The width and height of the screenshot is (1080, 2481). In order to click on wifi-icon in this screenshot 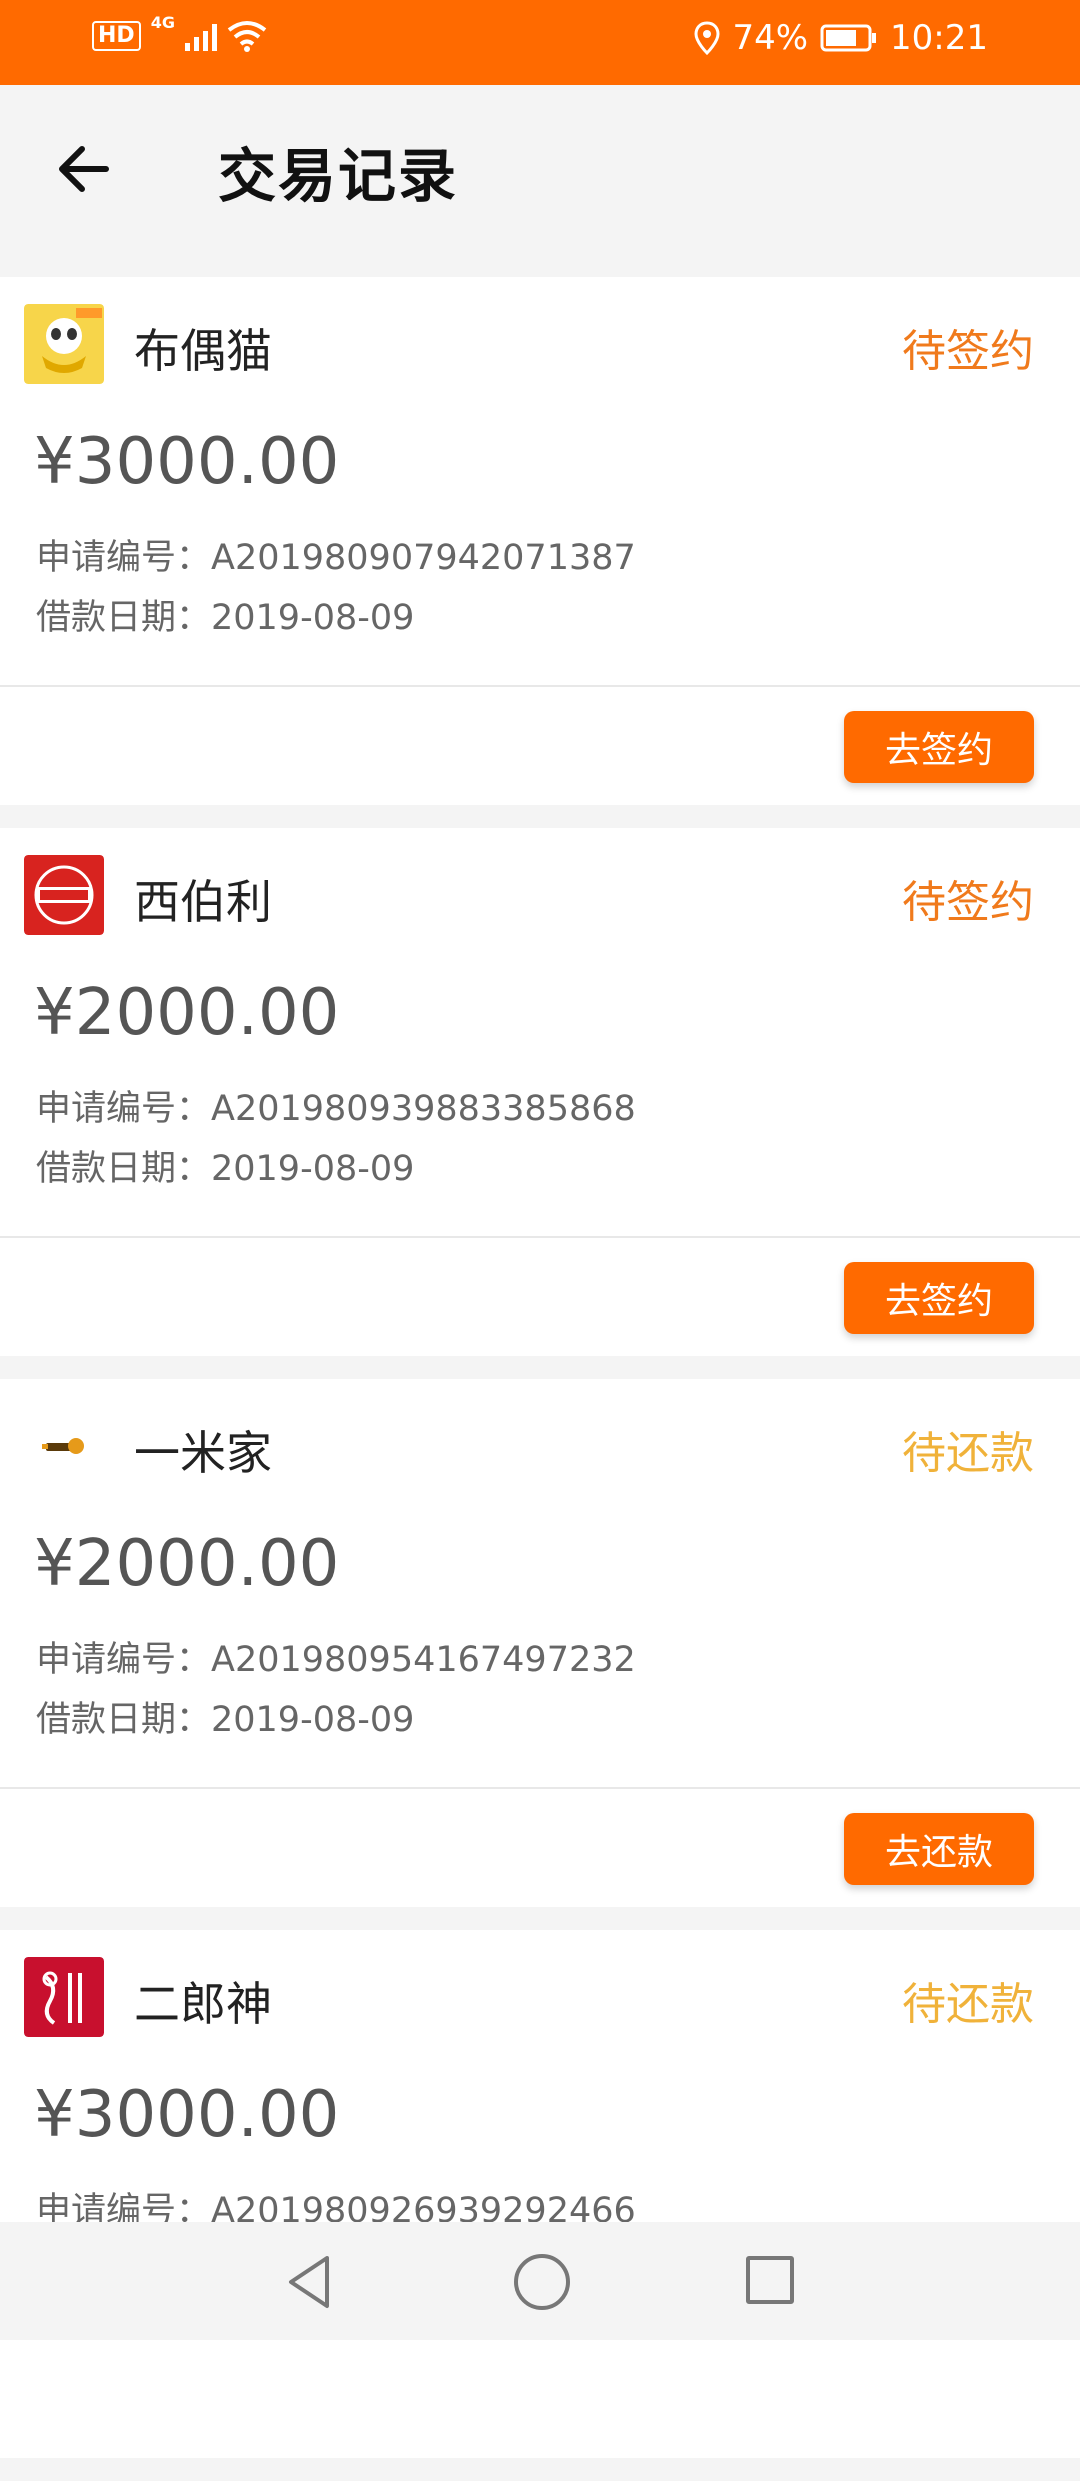, I will do `click(247, 36)`.